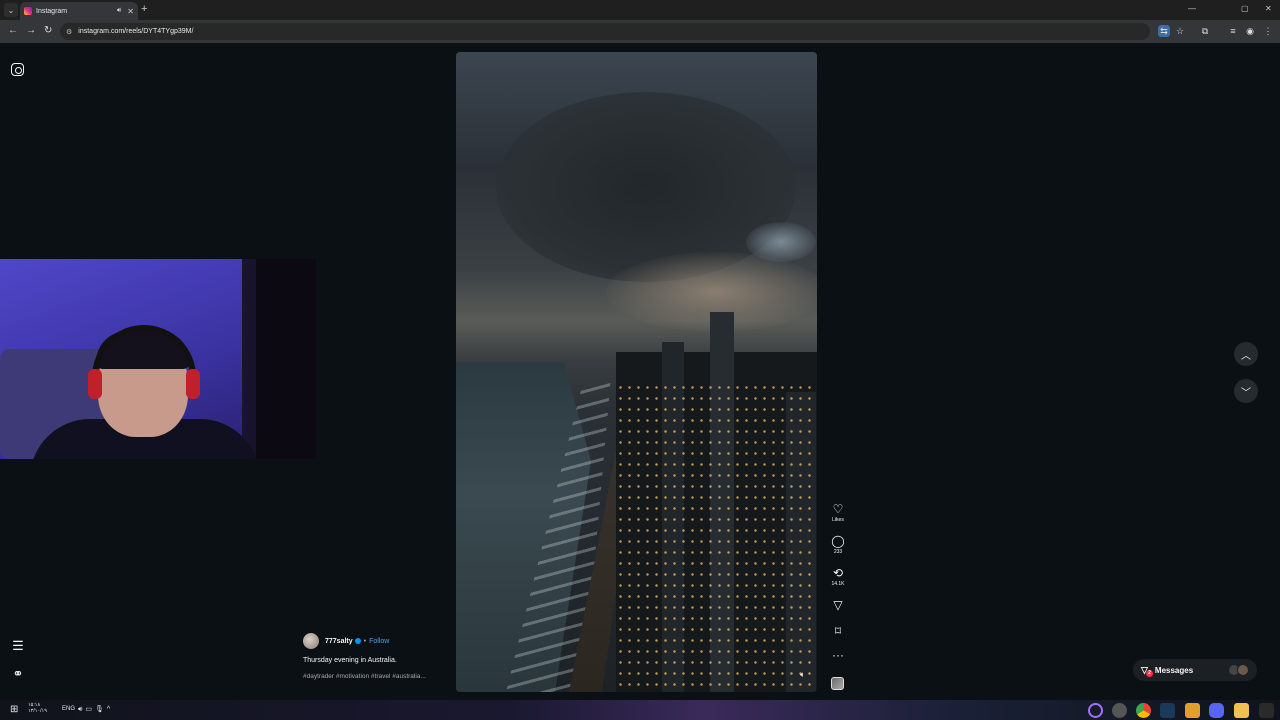 The height and width of the screenshot is (720, 1280). What do you see at coordinates (31, 30) in the screenshot?
I see `forward-icon: →` at bounding box center [31, 30].